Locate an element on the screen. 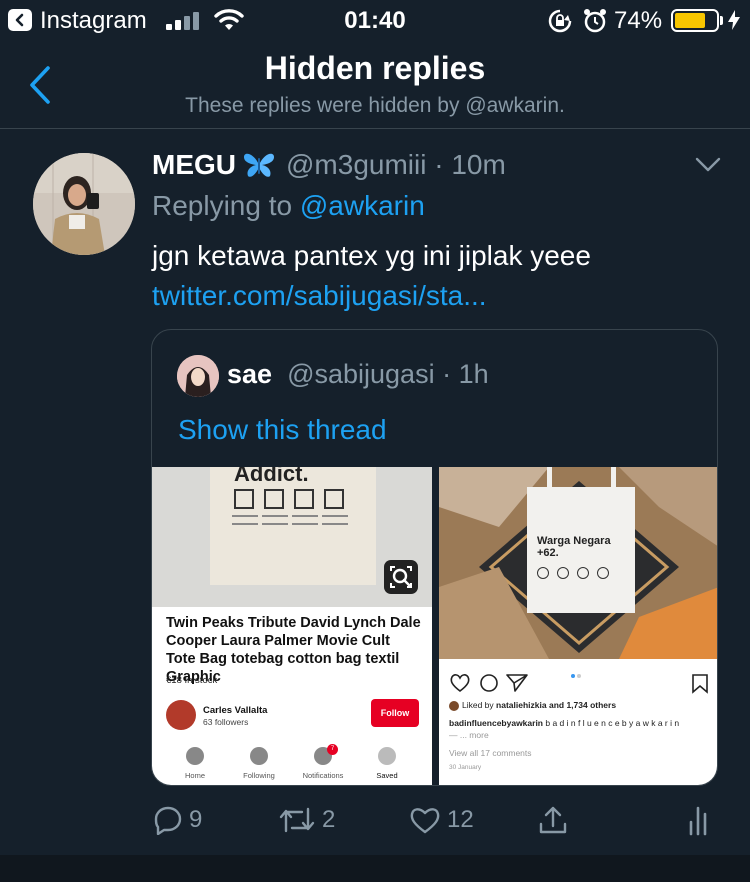  display-name: MEGU is located at coordinates (194, 165).